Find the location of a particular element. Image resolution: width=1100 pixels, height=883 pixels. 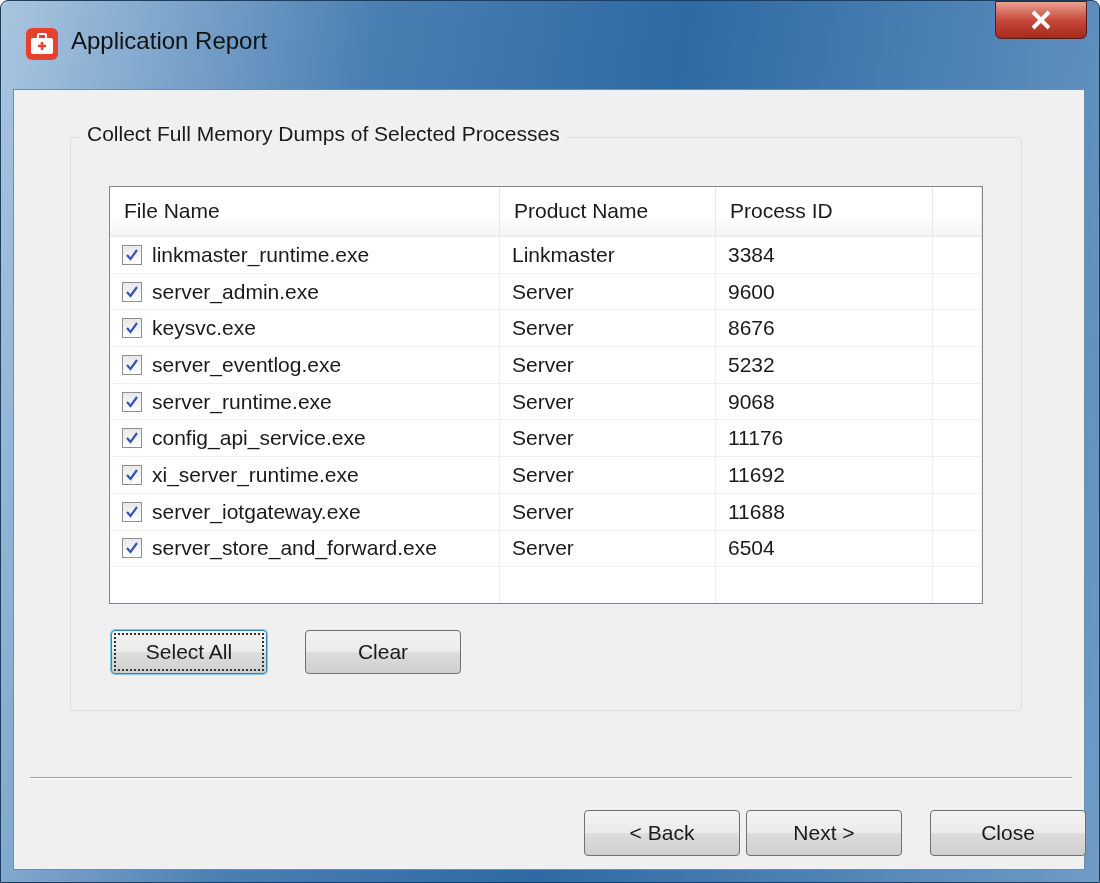

next-button: Next > is located at coordinates (824, 833).